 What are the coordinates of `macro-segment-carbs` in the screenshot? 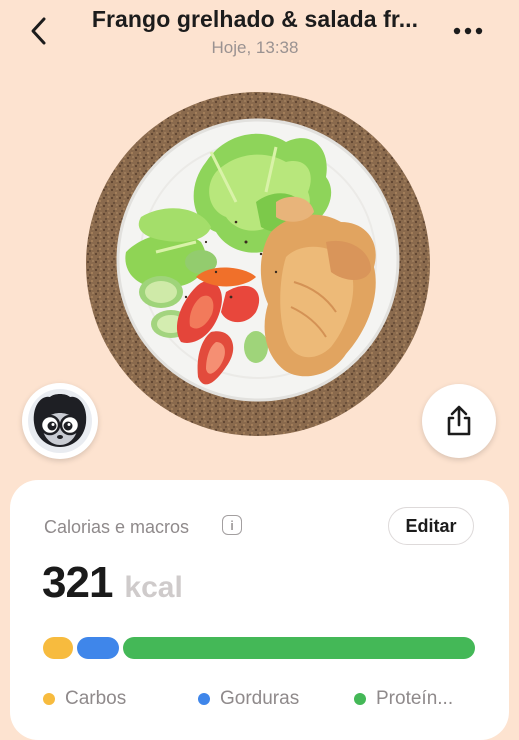 It's located at (58, 648).